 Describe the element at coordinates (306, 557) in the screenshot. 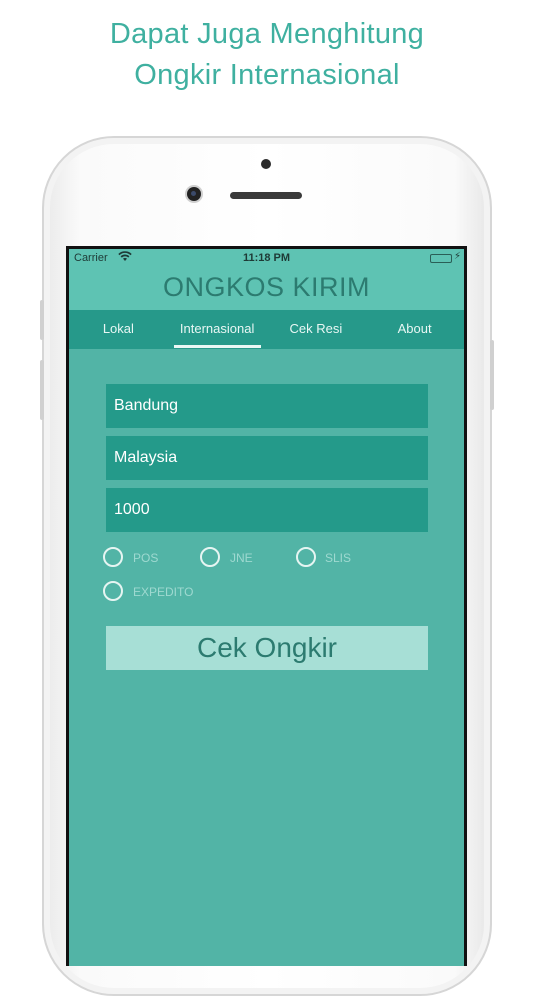

I see `courier-slis-radio` at that location.